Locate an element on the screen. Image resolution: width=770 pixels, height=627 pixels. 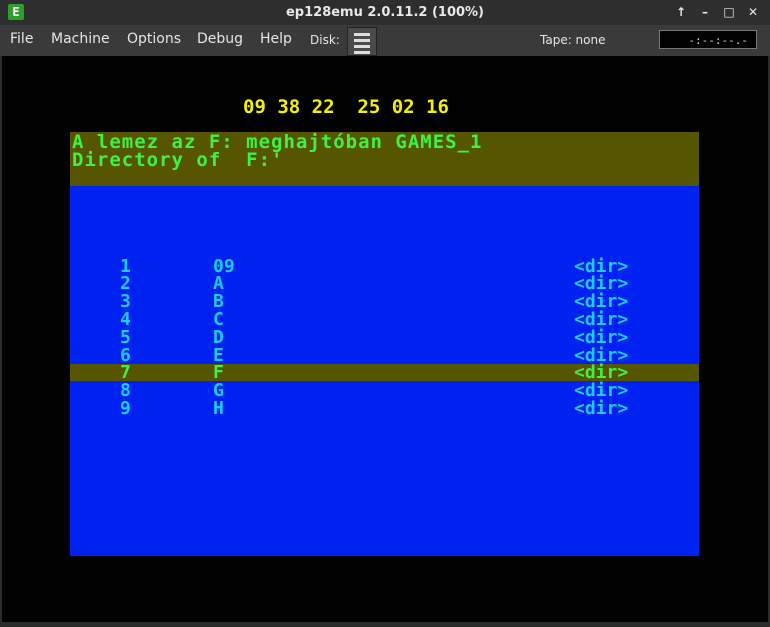
menu-machine: Machine is located at coordinates (80, 39).